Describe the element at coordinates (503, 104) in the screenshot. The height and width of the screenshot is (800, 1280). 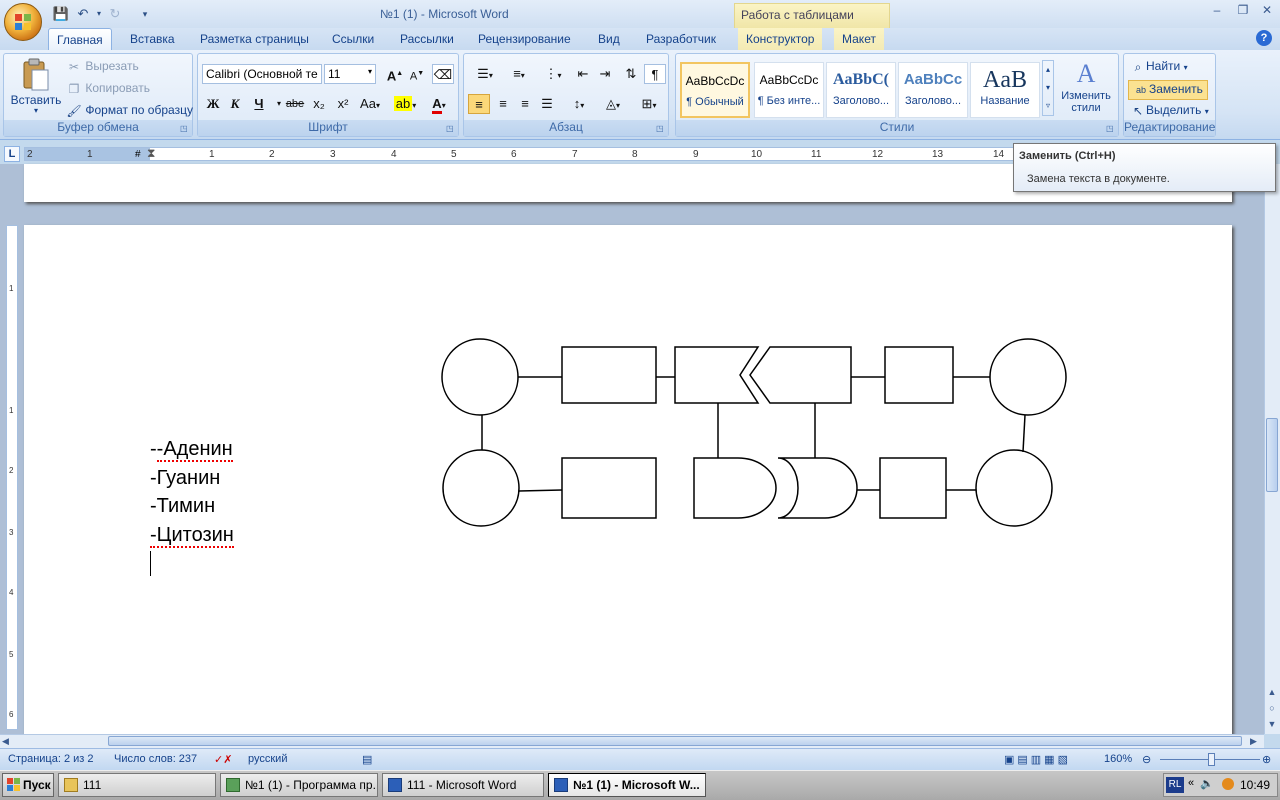
I see `align-center-icon: ≡` at that location.